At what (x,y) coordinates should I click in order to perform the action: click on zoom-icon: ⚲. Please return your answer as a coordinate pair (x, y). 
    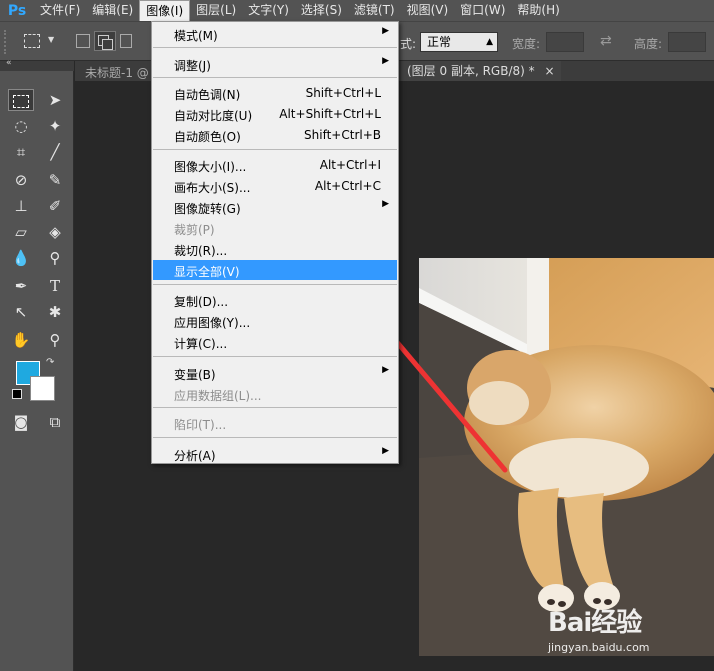
    Looking at the image, I should click on (55, 340).